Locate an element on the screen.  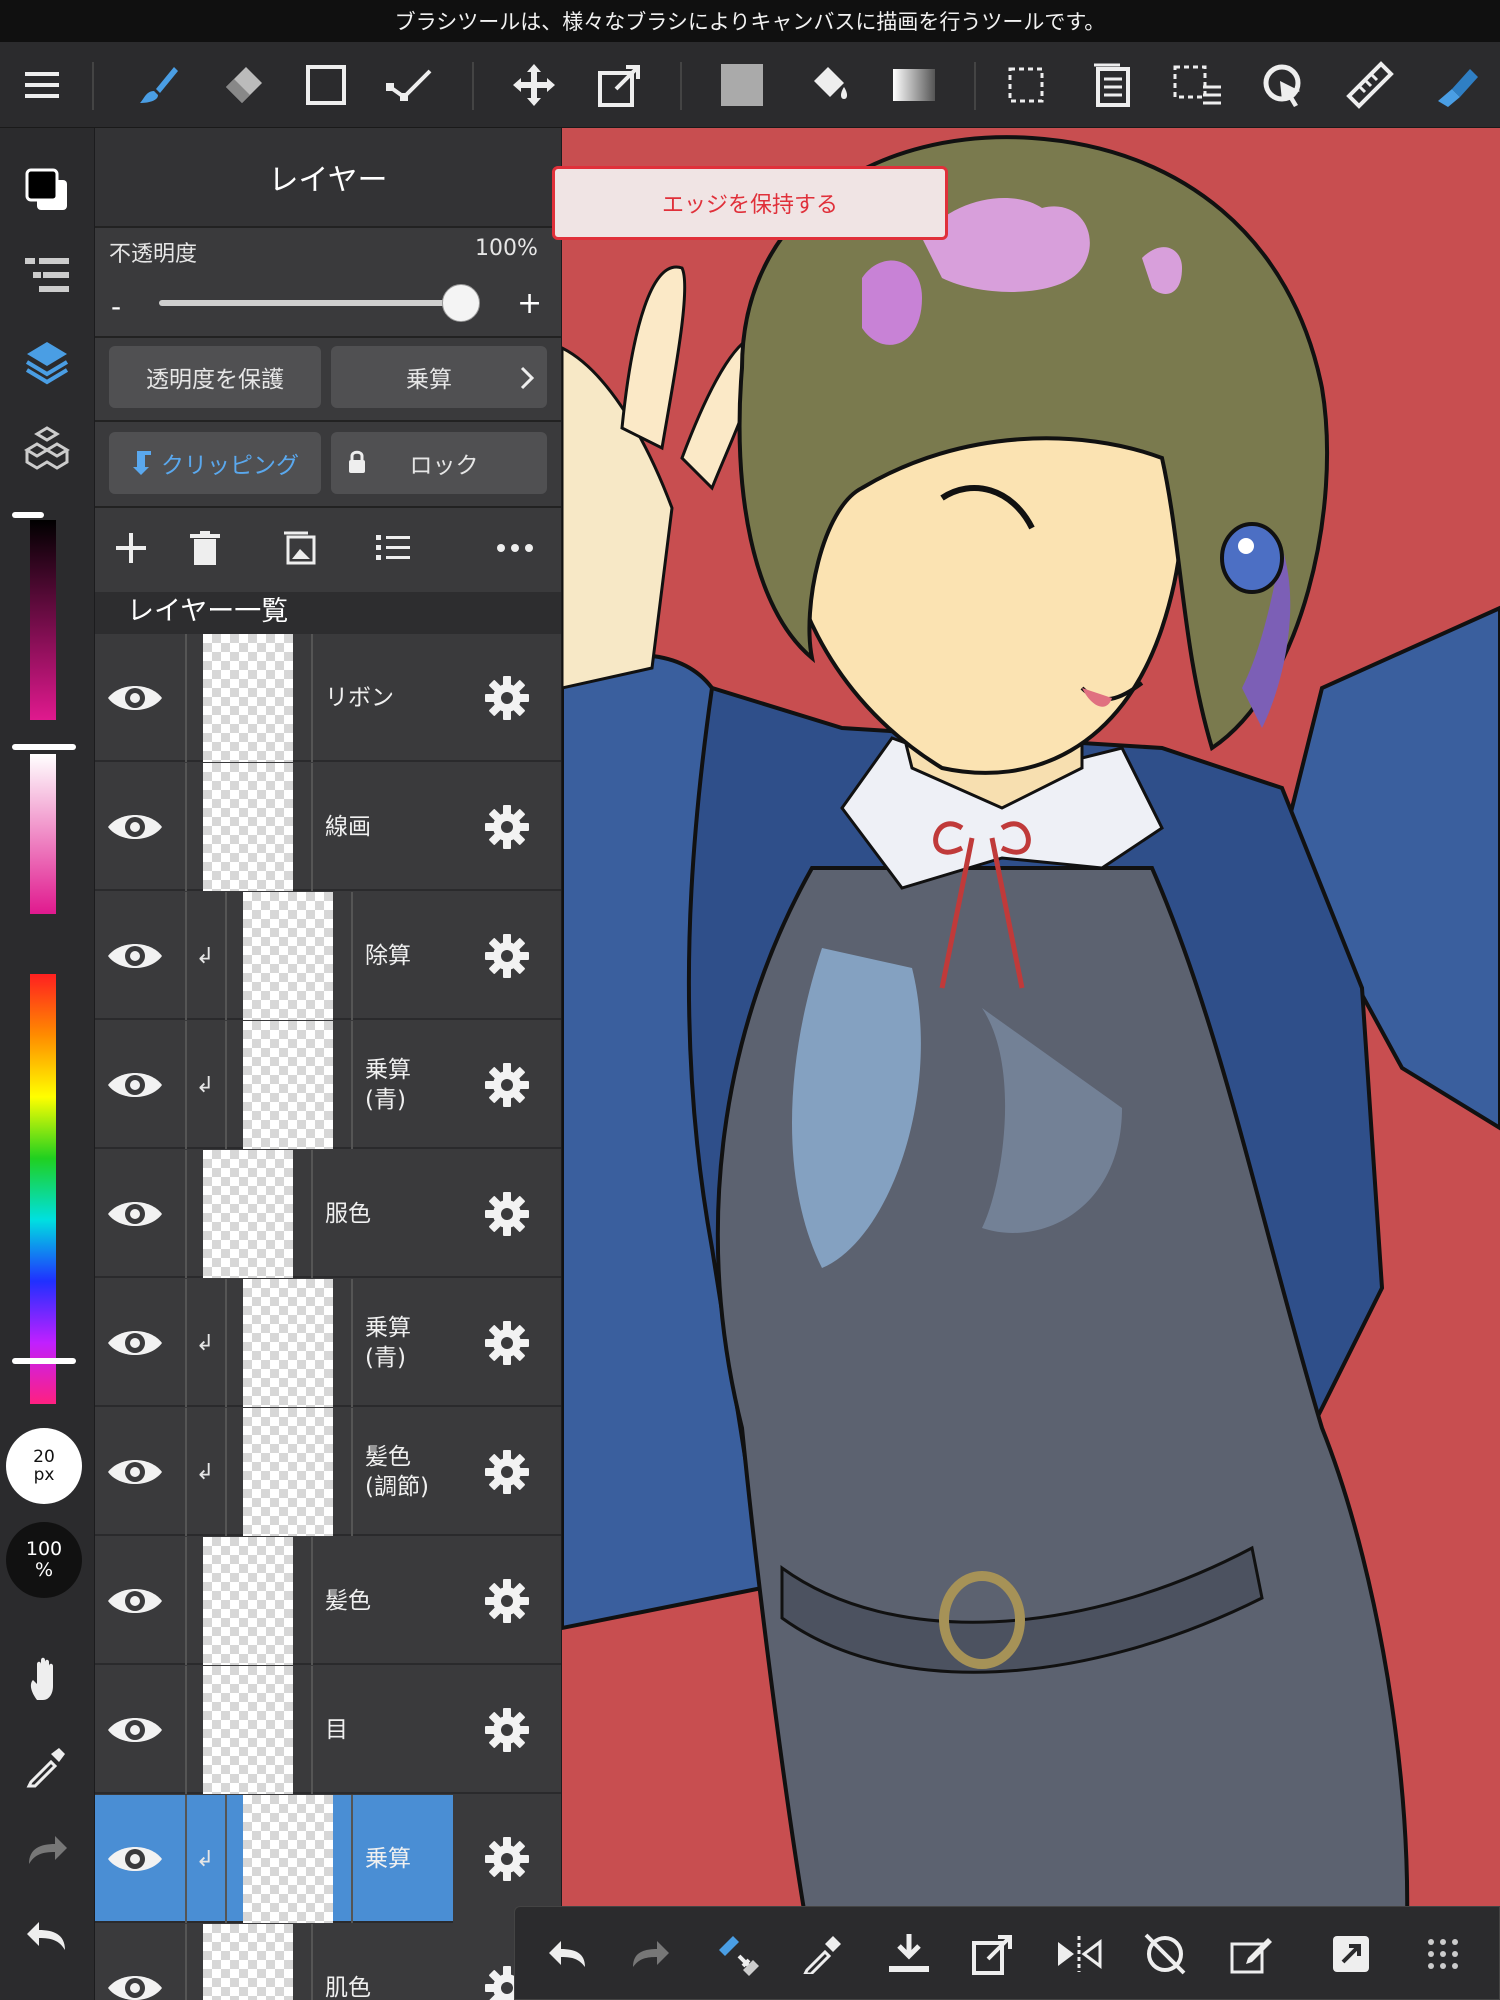
brush-list-icon is located at coordinates (47, 276).